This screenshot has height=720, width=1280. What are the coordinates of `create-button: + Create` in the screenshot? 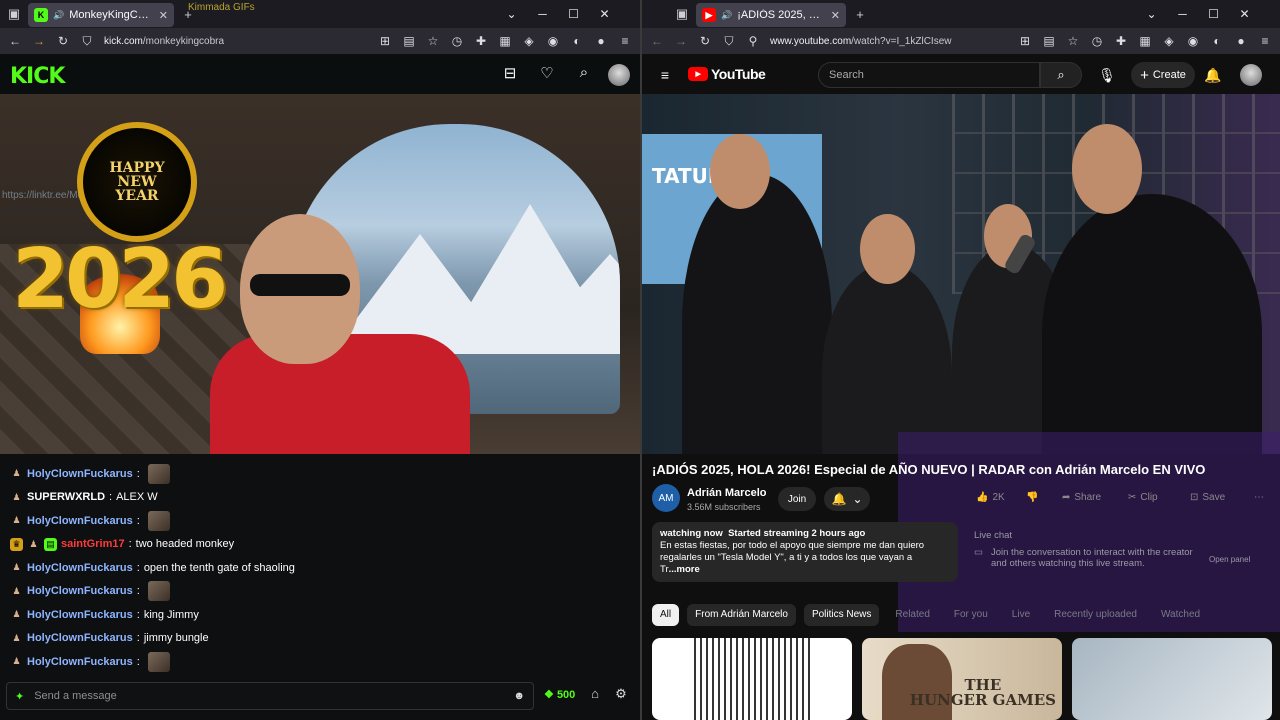 It's located at (1163, 75).